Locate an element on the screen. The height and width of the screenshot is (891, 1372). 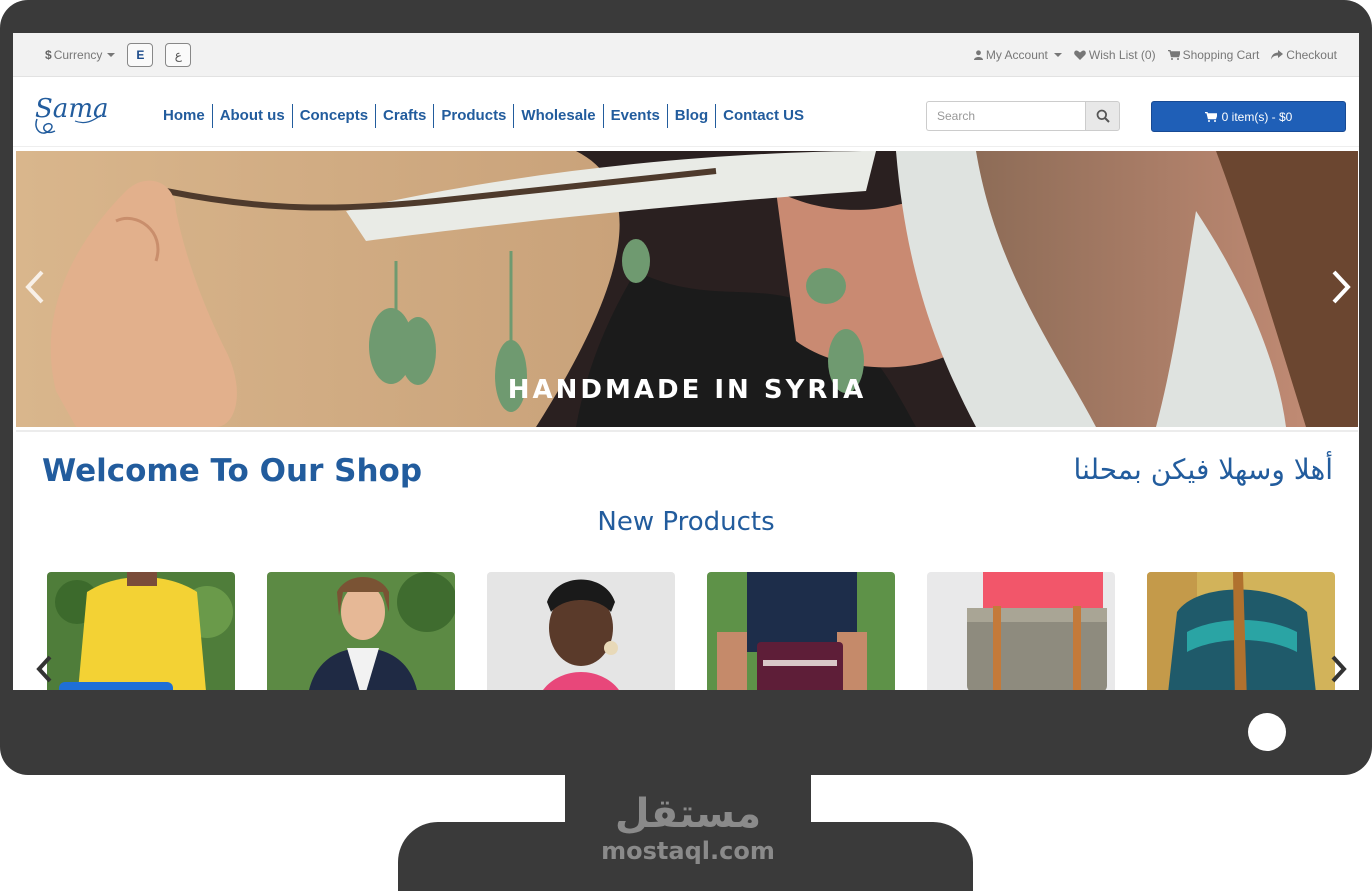
nav-blog: Blog is located at coordinates (690, 116).